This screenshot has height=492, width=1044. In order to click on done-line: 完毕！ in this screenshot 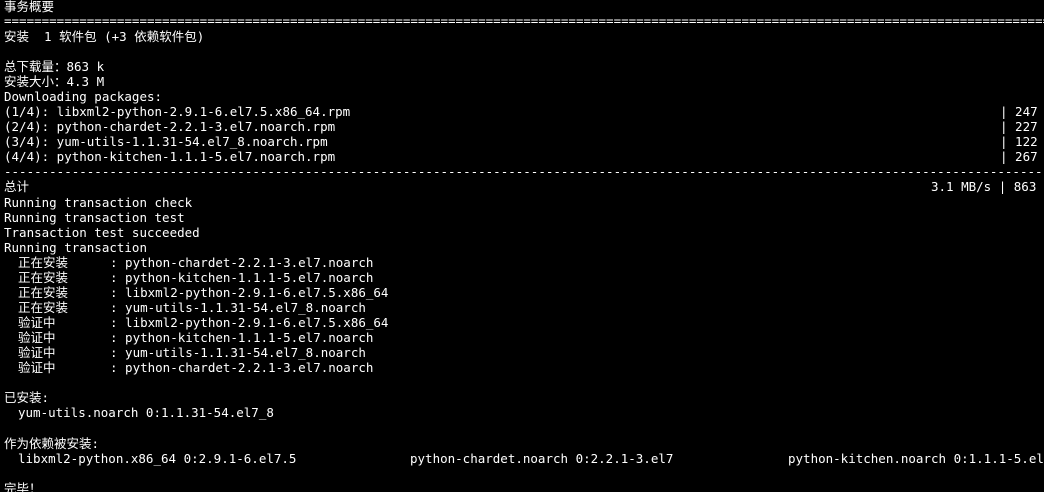, I will do `click(23, 486)`.